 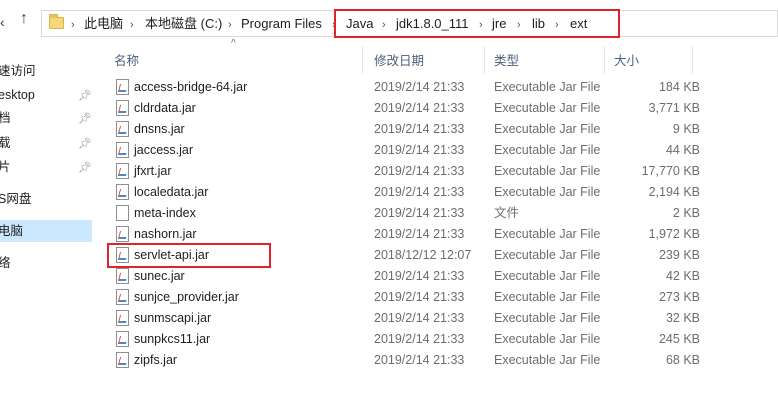 I want to click on file-name: localedata.jar, so click(x=171, y=192).